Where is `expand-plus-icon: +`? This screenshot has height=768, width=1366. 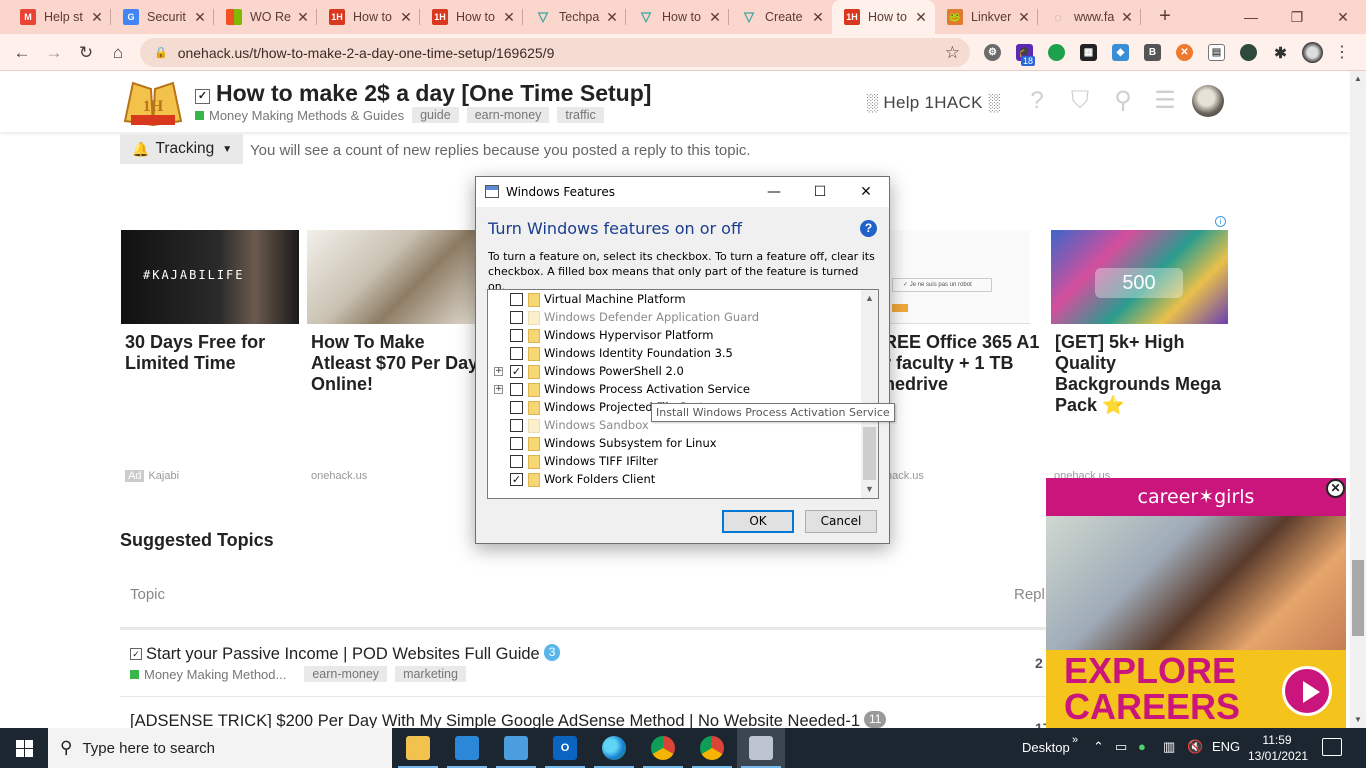 expand-plus-icon: + is located at coordinates (498, 371).